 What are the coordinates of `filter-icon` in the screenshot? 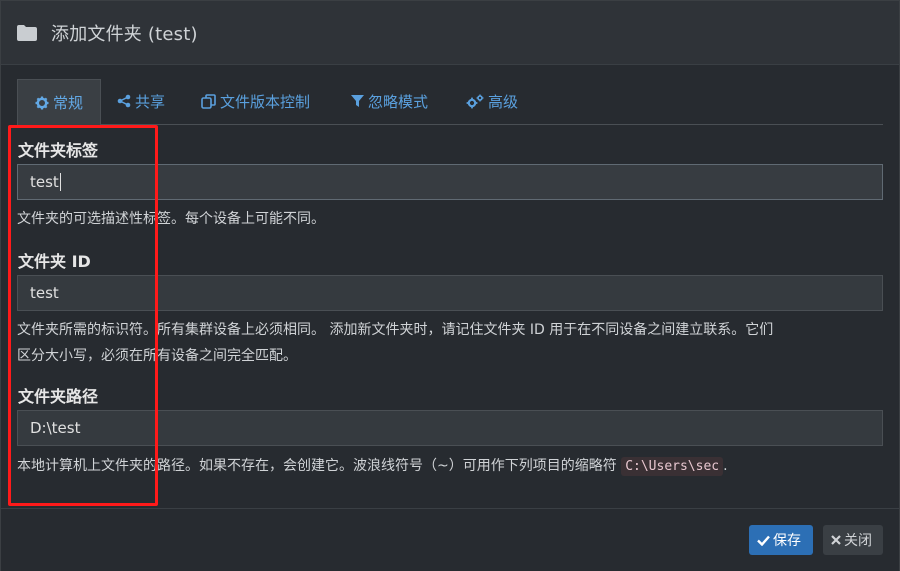 It's located at (357, 101).